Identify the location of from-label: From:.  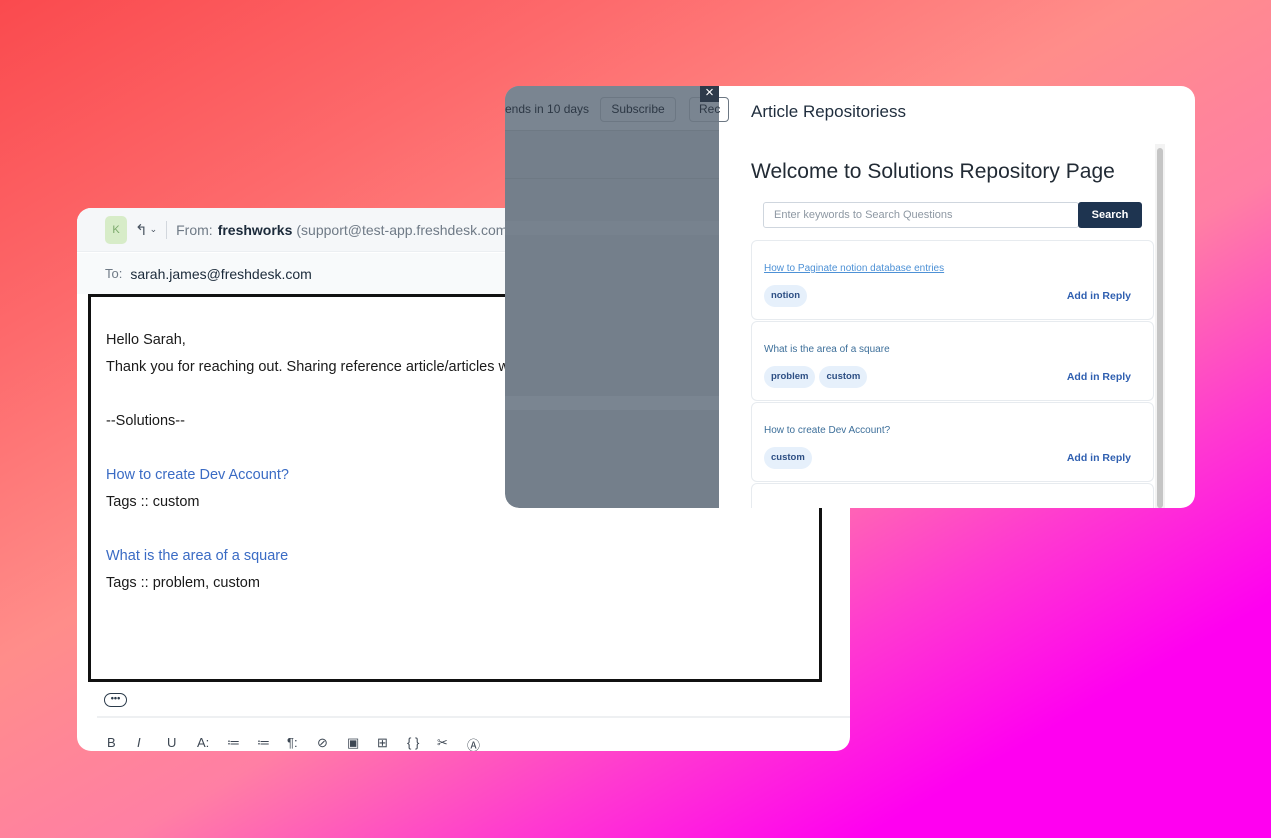
(194, 229).